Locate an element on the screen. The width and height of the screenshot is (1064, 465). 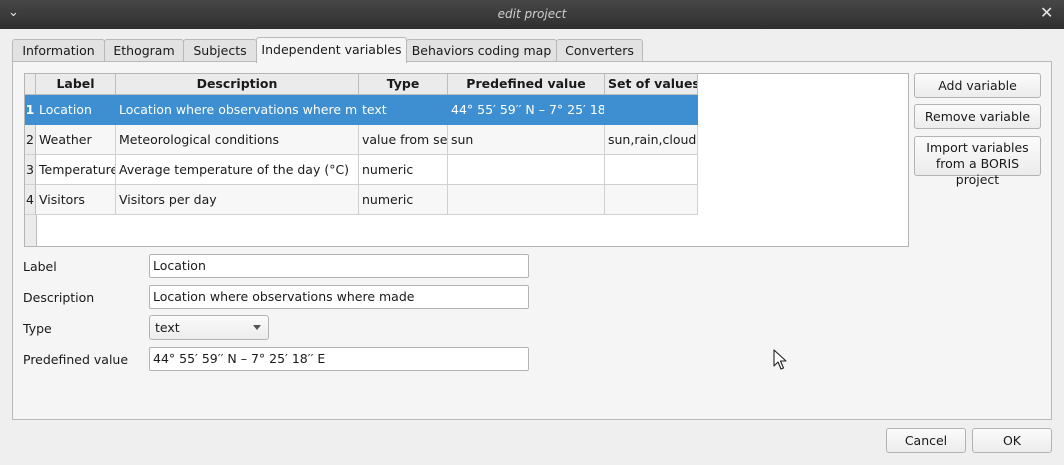
type-caption: Type is located at coordinates (37, 328).